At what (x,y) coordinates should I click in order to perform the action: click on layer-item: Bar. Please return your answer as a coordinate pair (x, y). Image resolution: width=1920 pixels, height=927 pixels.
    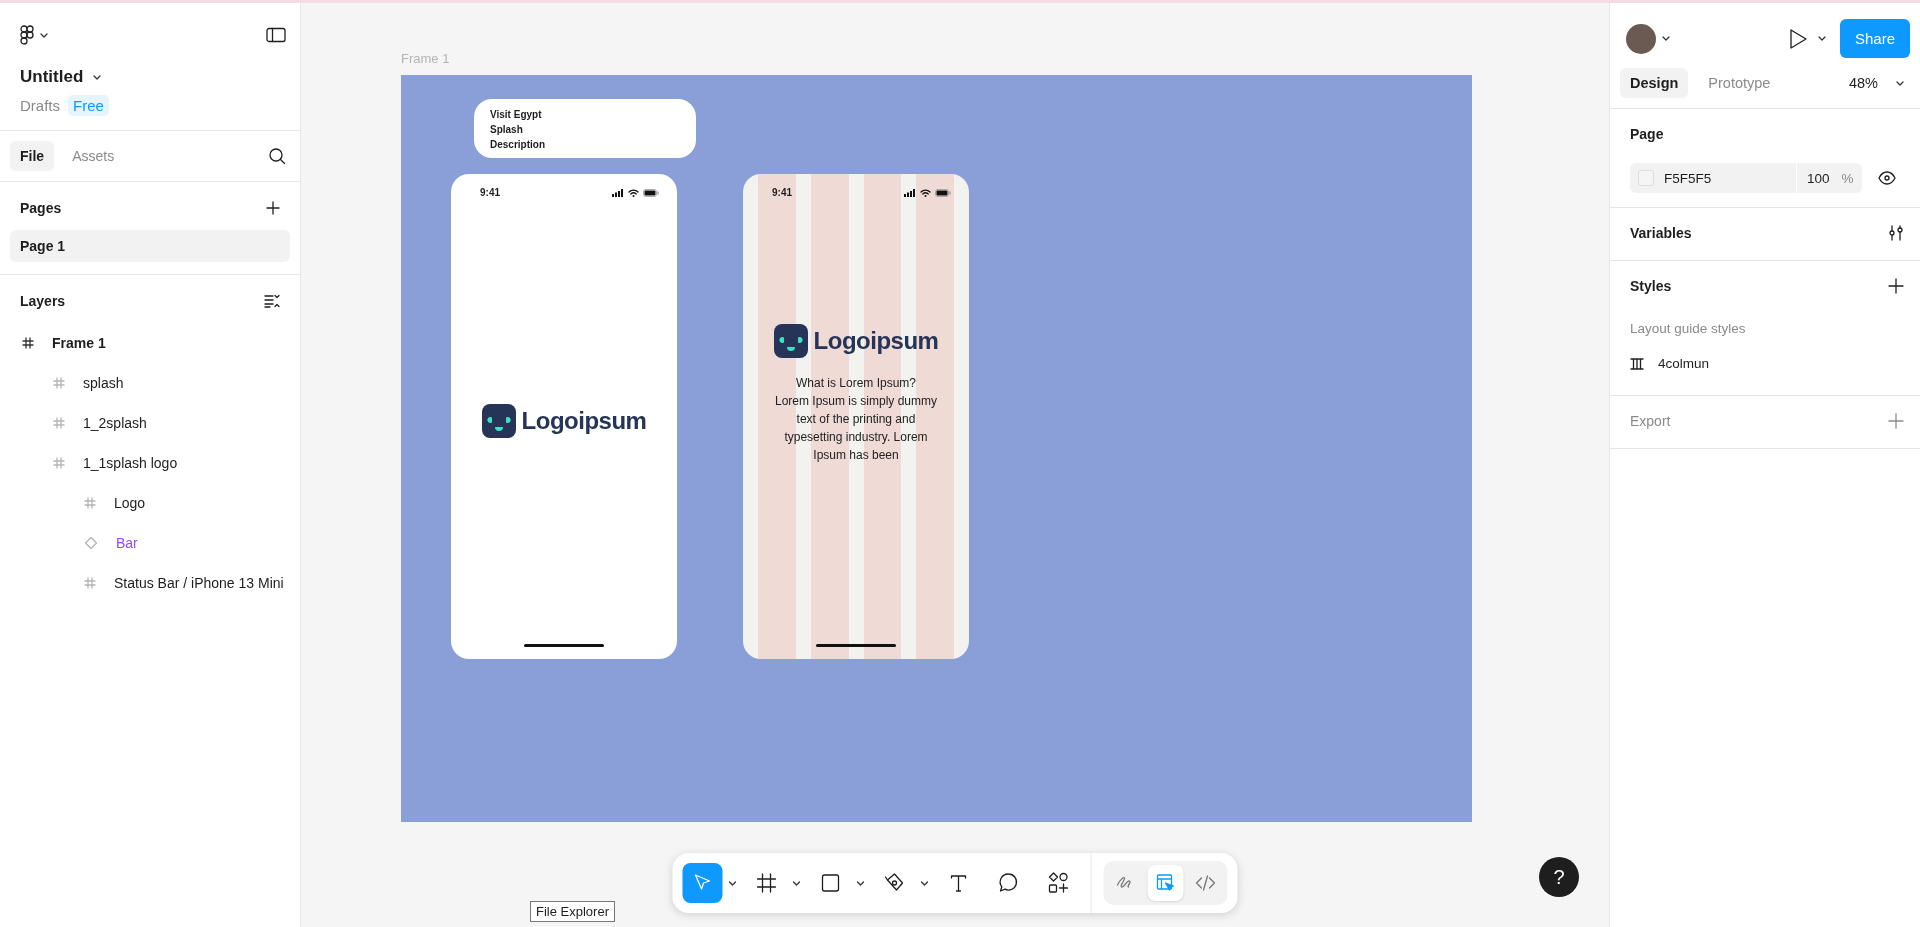
    Looking at the image, I should click on (150, 543).